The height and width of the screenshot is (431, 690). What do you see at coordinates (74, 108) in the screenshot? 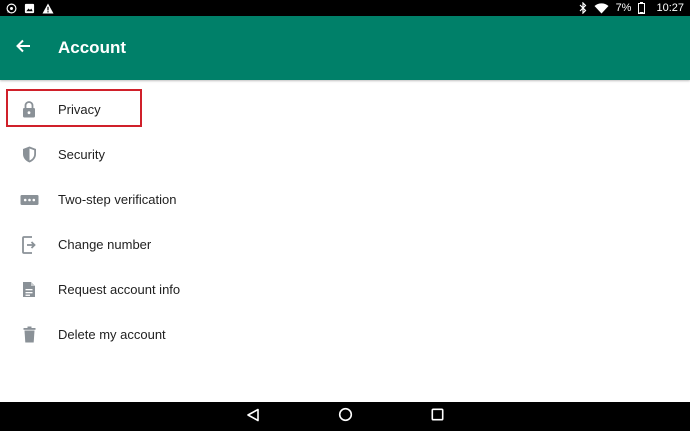
I see `highlight-box` at bounding box center [74, 108].